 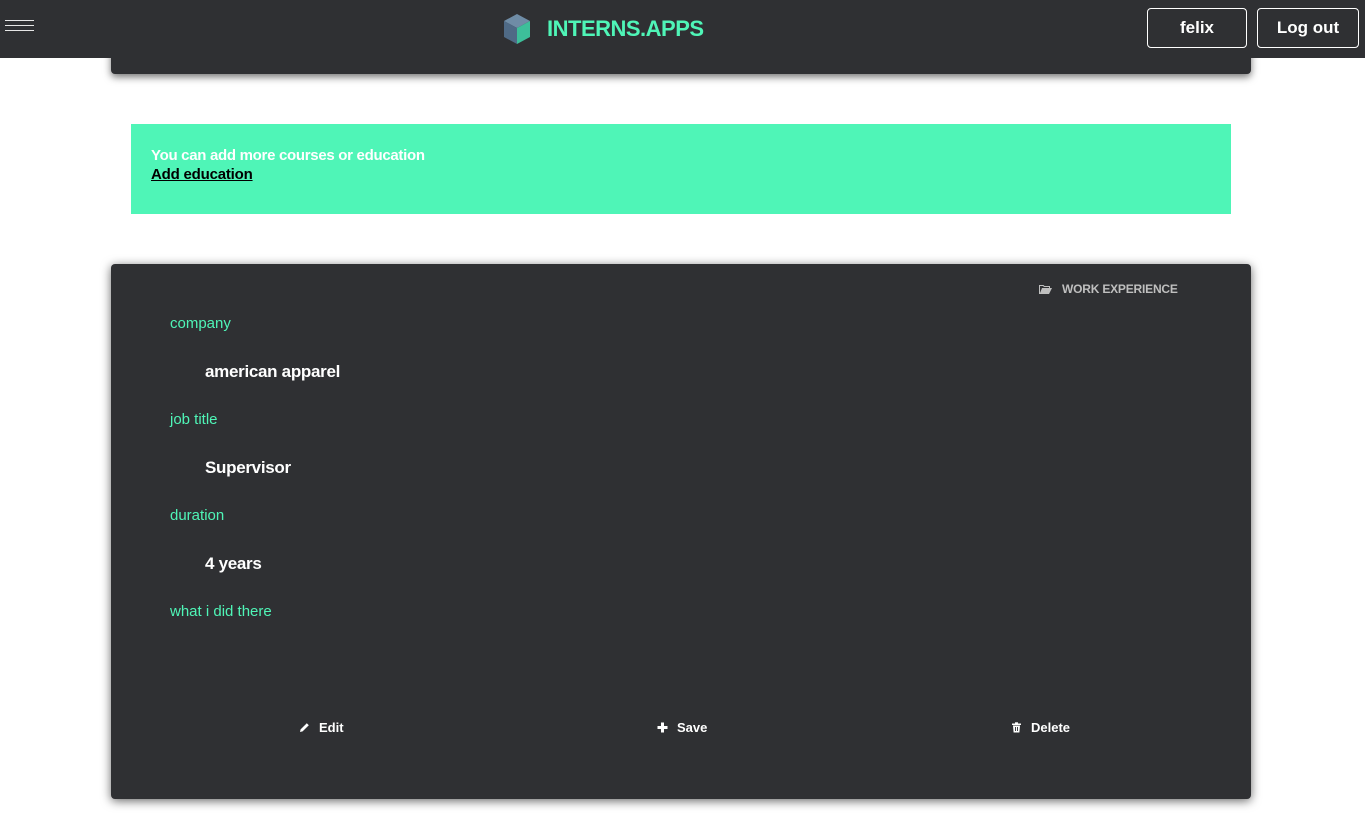 What do you see at coordinates (662, 727) in the screenshot?
I see `plus-icon` at bounding box center [662, 727].